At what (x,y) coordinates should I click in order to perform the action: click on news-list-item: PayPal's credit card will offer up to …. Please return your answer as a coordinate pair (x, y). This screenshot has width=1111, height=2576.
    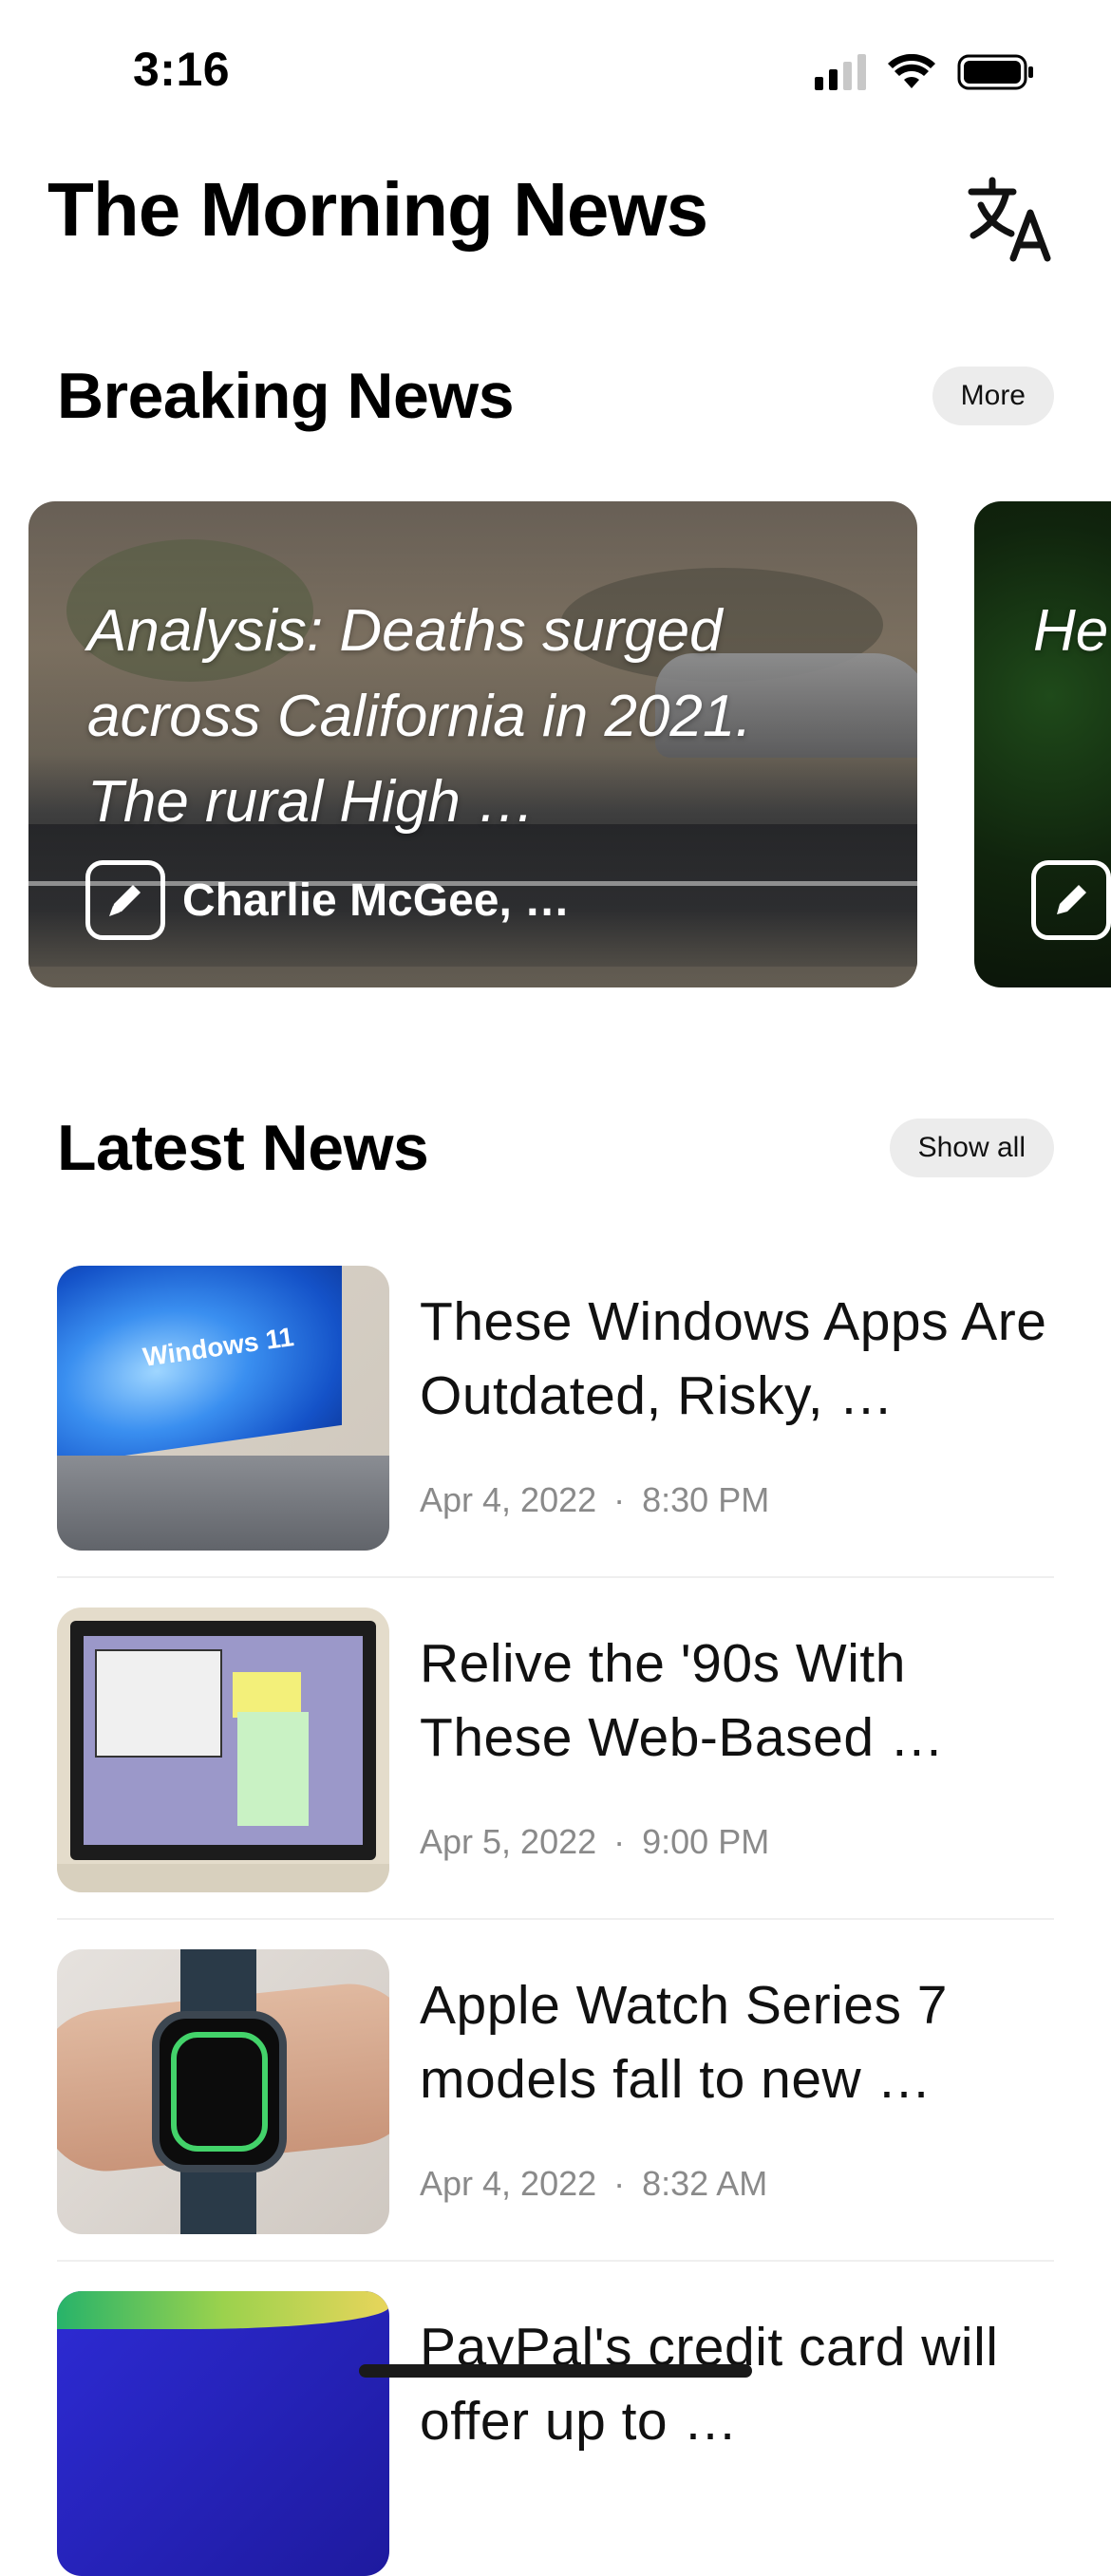
    Looking at the image, I should click on (555, 2433).